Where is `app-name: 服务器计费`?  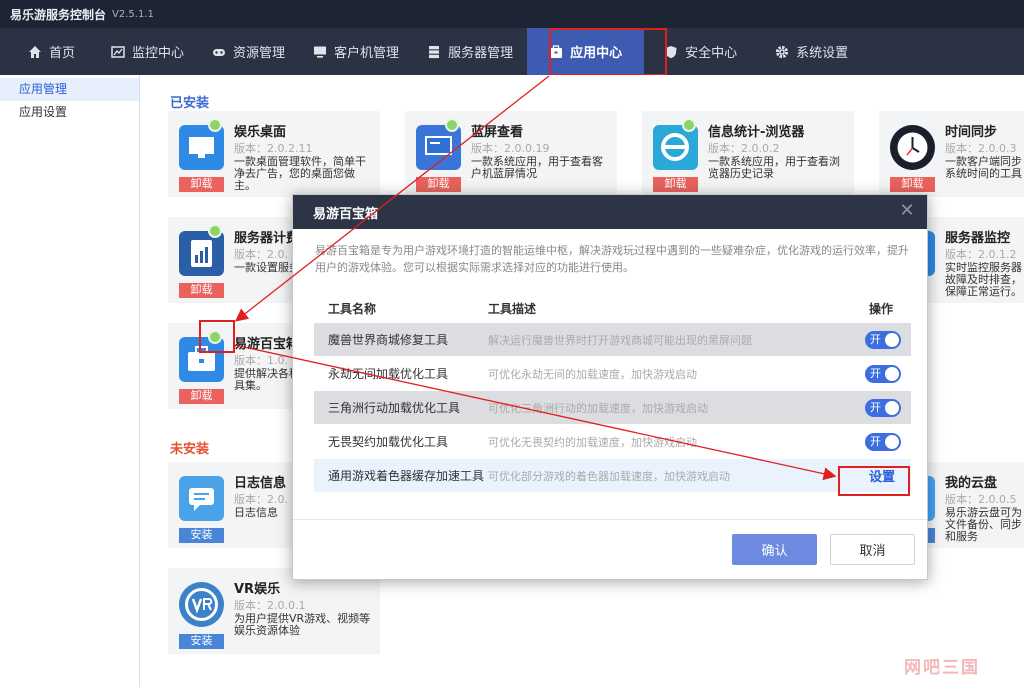 app-name: 服务器计费 is located at coordinates (267, 238).